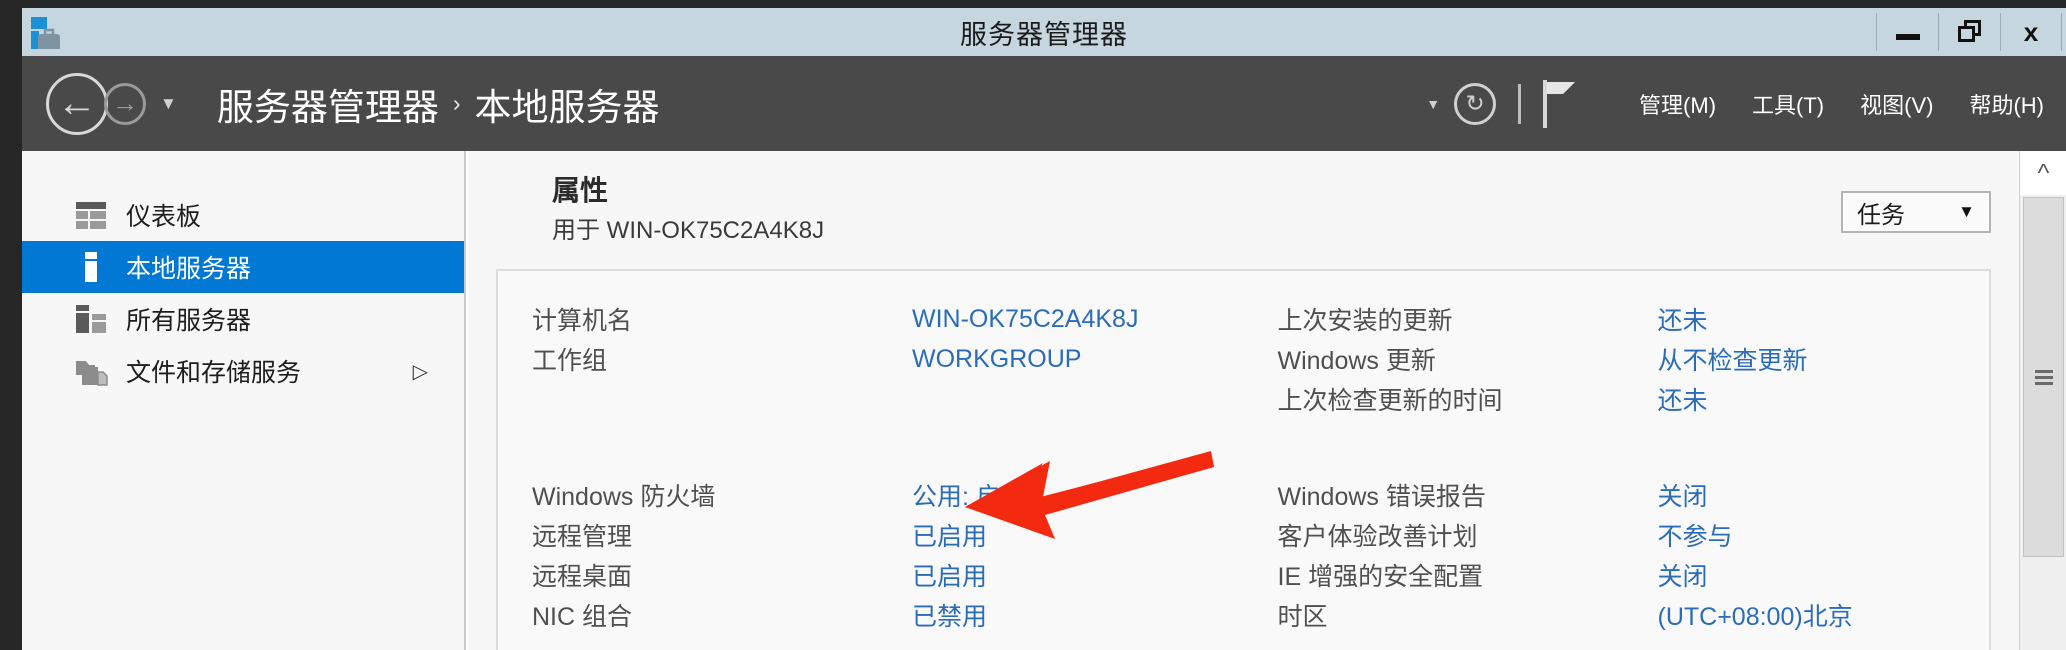 The height and width of the screenshot is (650, 2066). Describe the element at coordinates (888, 319) in the screenshot. I see `property-row: 计算机名 WIN-OK75C2A4K8J` at that location.